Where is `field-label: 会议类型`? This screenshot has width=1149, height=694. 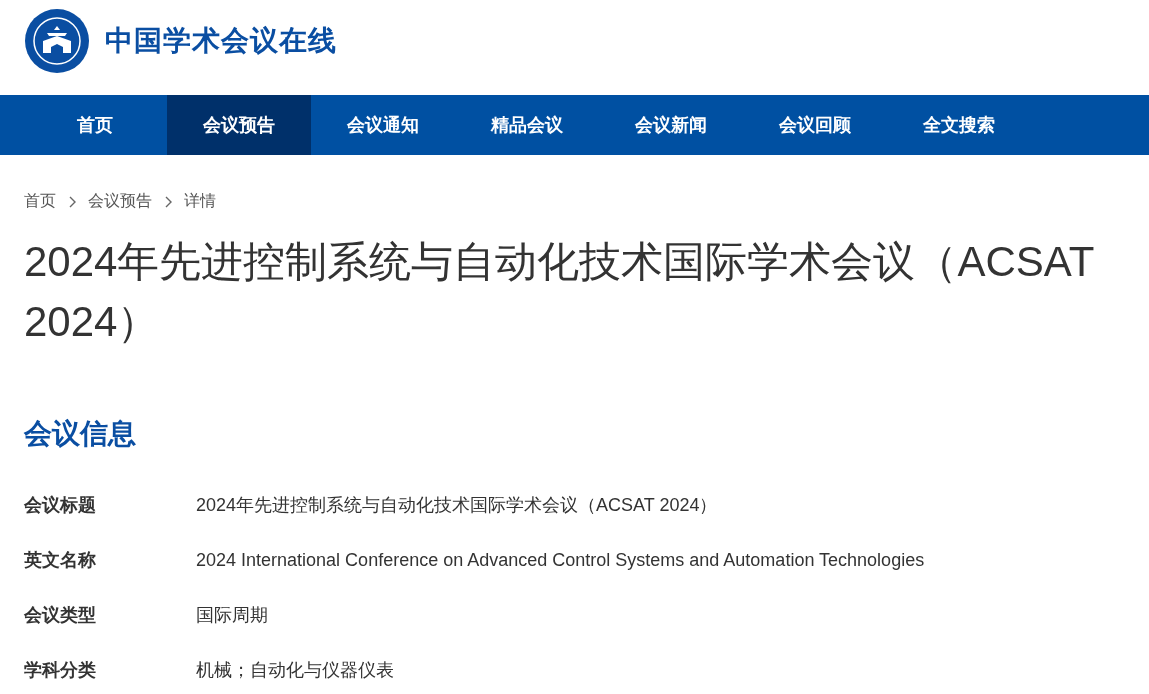 field-label: 会议类型 is located at coordinates (60, 615).